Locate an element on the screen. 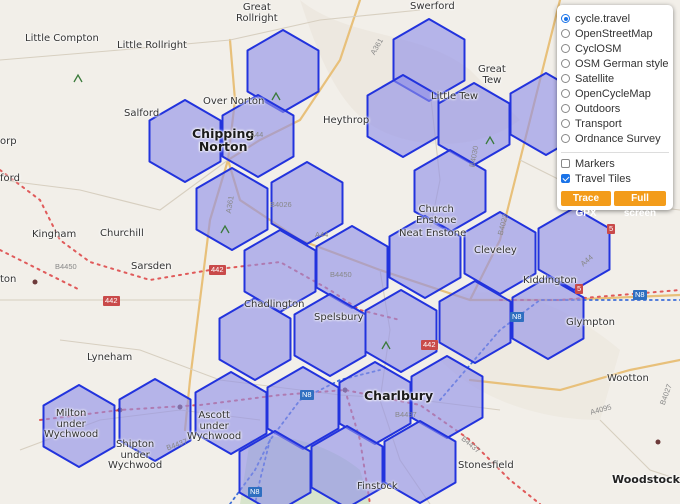 This screenshot has width=680, height=504. place-charlbury: Charlbury is located at coordinates (399, 395).